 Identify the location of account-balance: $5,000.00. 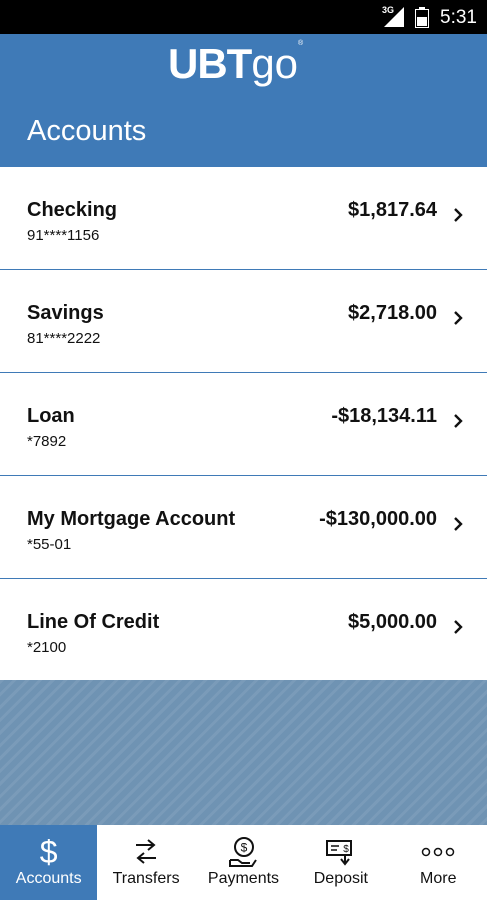
(392, 622).